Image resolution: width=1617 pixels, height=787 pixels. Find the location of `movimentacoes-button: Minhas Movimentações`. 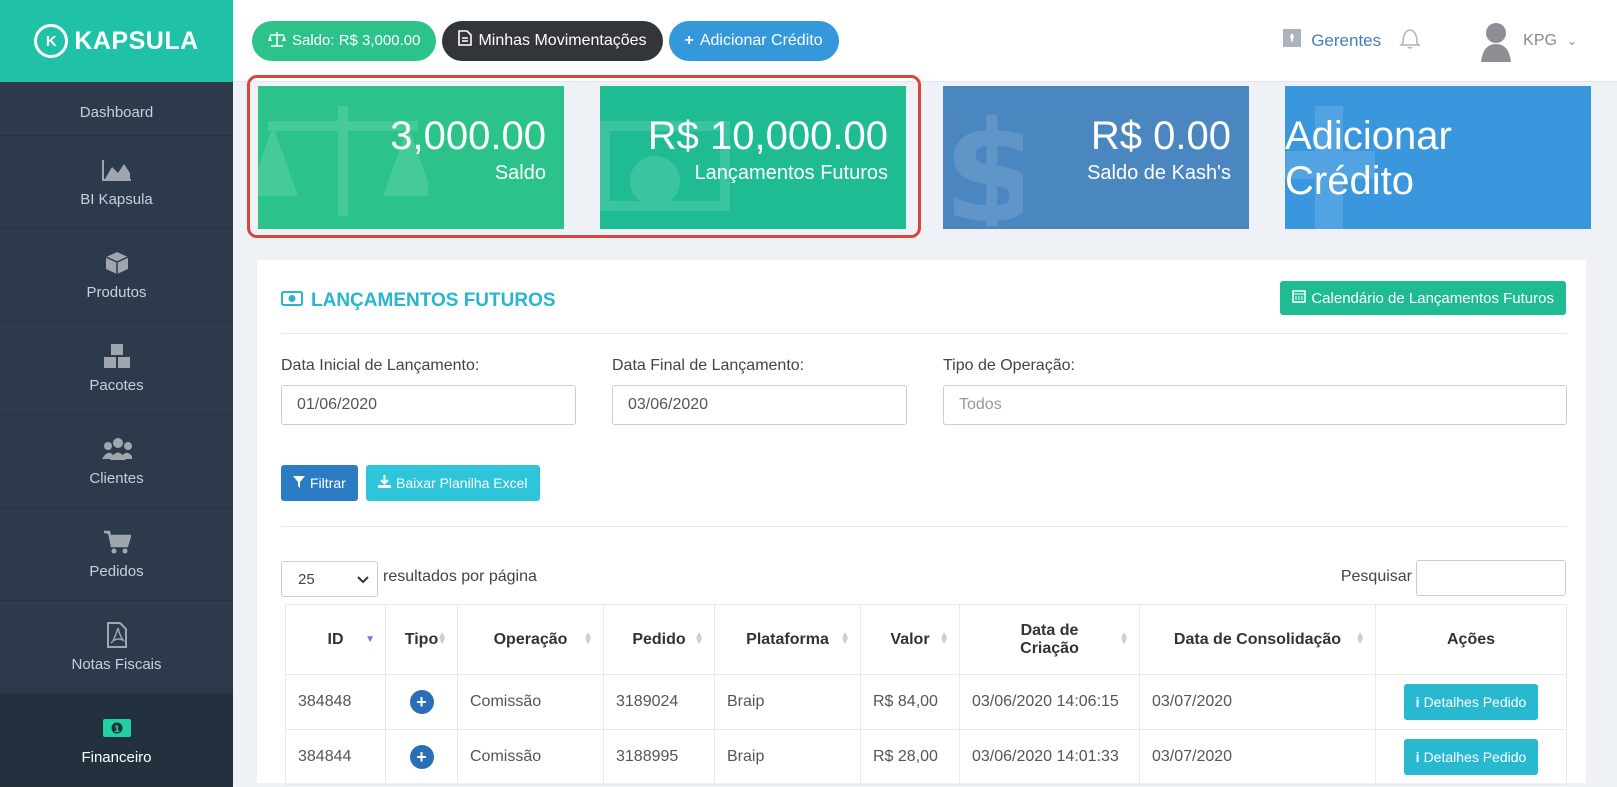

movimentacoes-button: Minhas Movimentações is located at coordinates (552, 40).